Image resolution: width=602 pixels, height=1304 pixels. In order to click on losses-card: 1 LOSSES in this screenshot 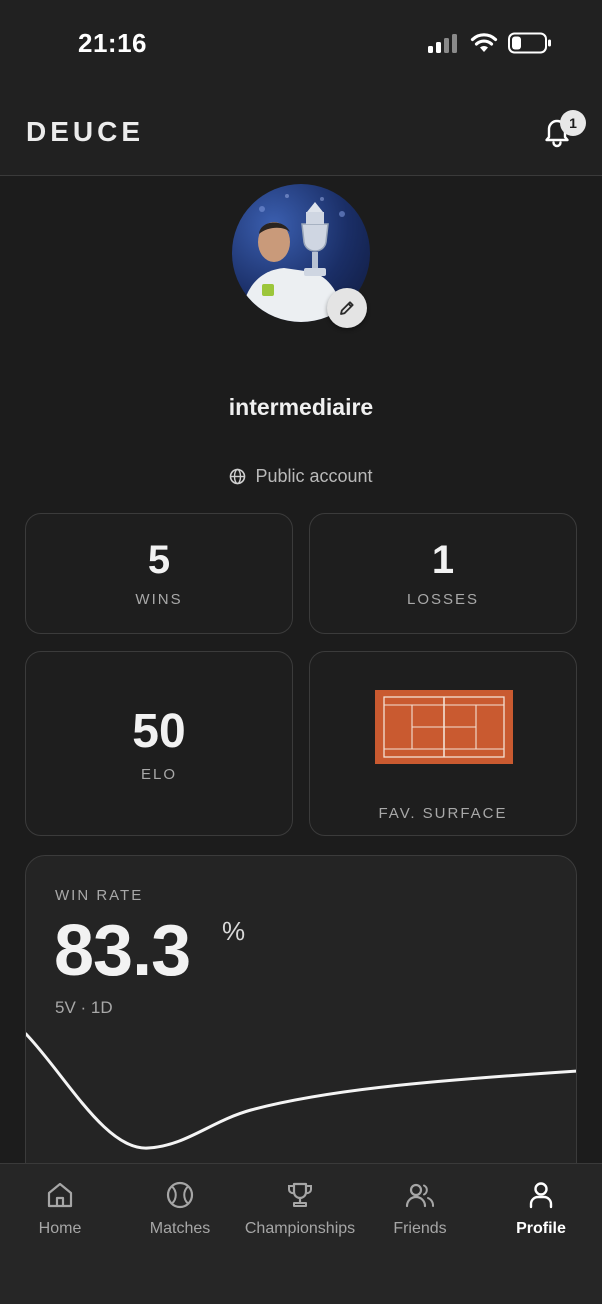, I will do `click(443, 573)`.